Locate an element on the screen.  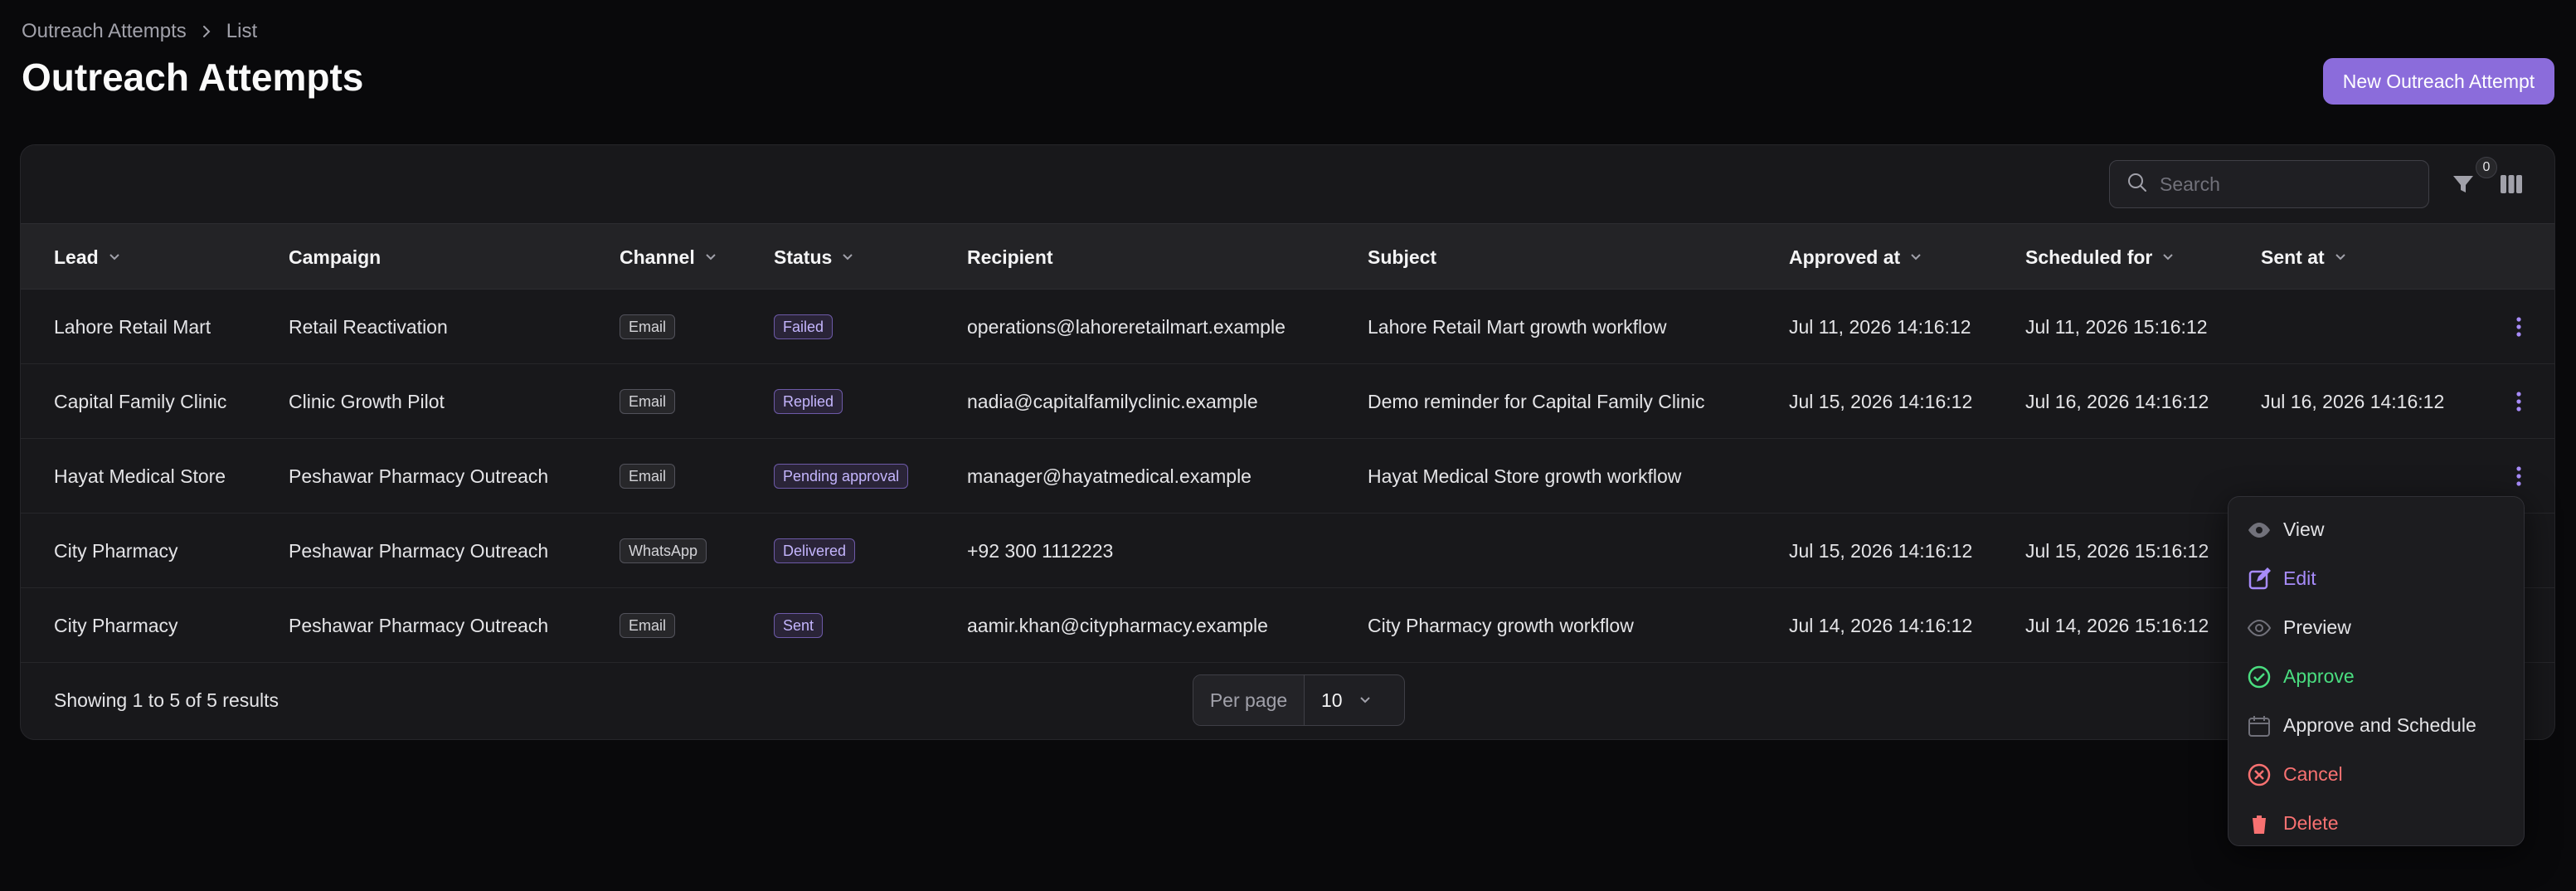
menu-item-approve-and-schedule: Approve and Schedule is located at coordinates (2376, 726).